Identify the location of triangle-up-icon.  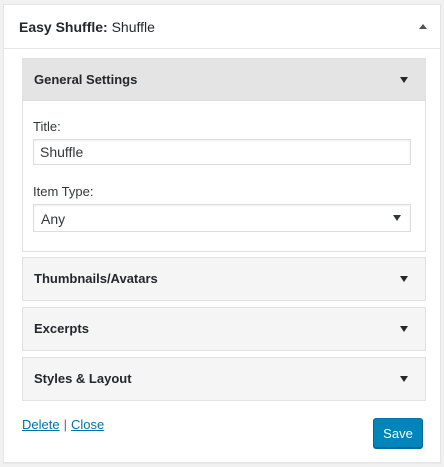
(423, 26).